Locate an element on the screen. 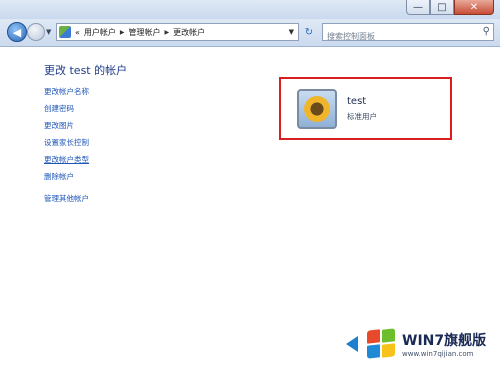 The width and height of the screenshot is (500, 376). refresh-button: ↻ is located at coordinates (309, 32).